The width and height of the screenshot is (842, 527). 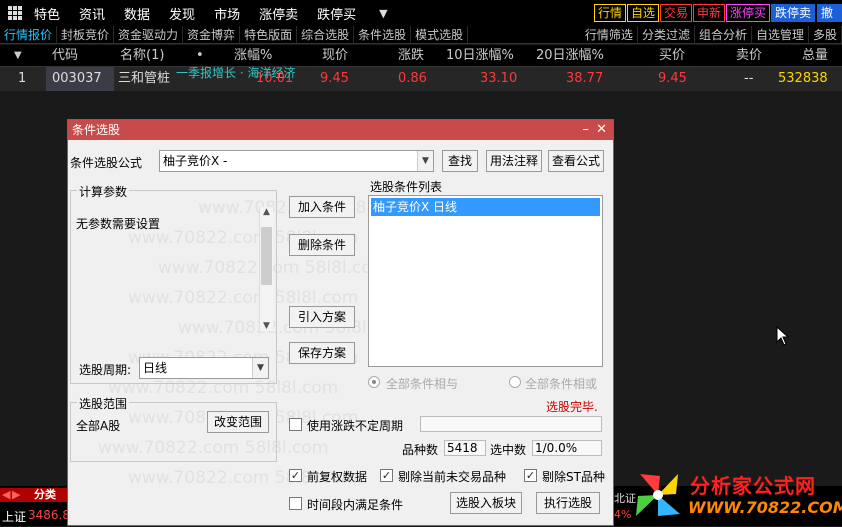 I want to click on minimize-icon: –, so click(x=586, y=130).